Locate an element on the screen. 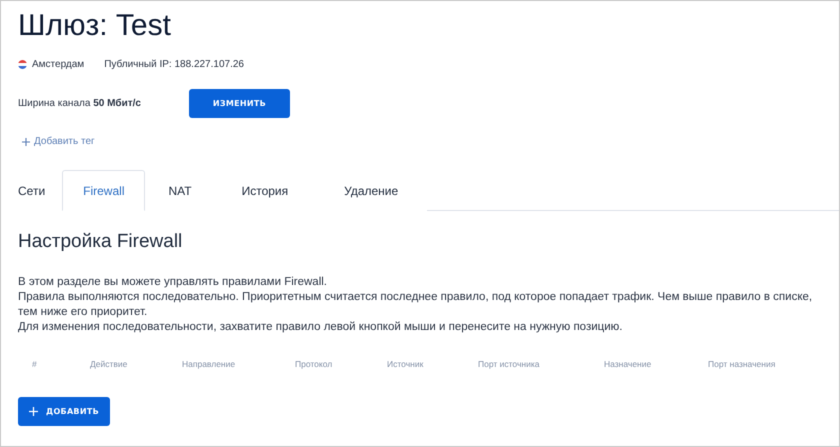 This screenshot has width=840, height=447. column-header: Протокол is located at coordinates (314, 364).